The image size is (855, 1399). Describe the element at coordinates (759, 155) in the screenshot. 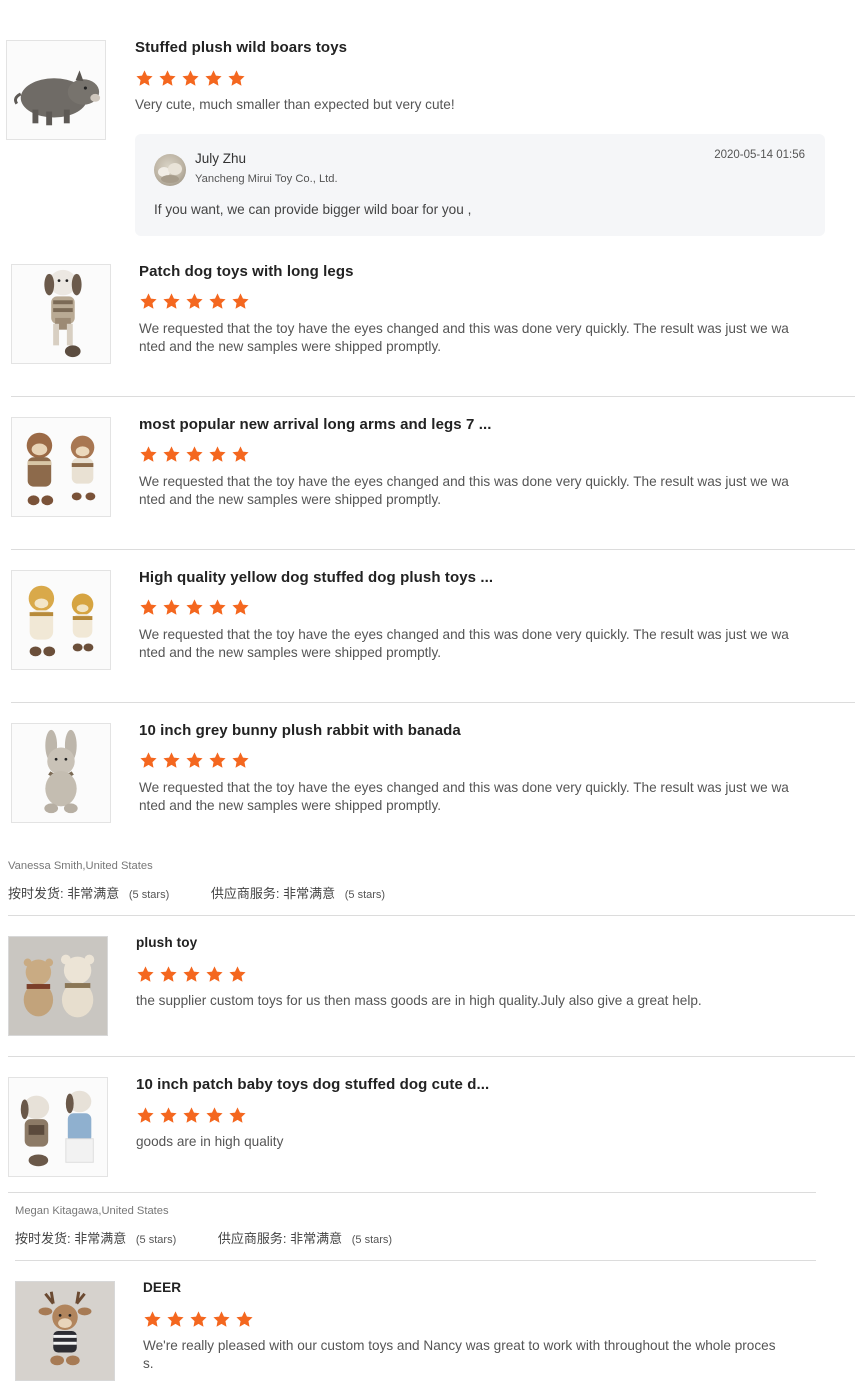

I see `reply-date: 2020-05-14 01:56` at that location.